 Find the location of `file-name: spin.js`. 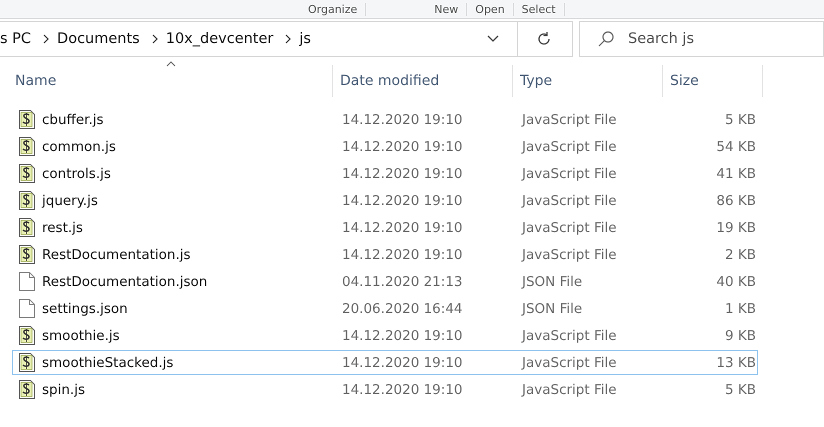

file-name: spin.js is located at coordinates (63, 390).